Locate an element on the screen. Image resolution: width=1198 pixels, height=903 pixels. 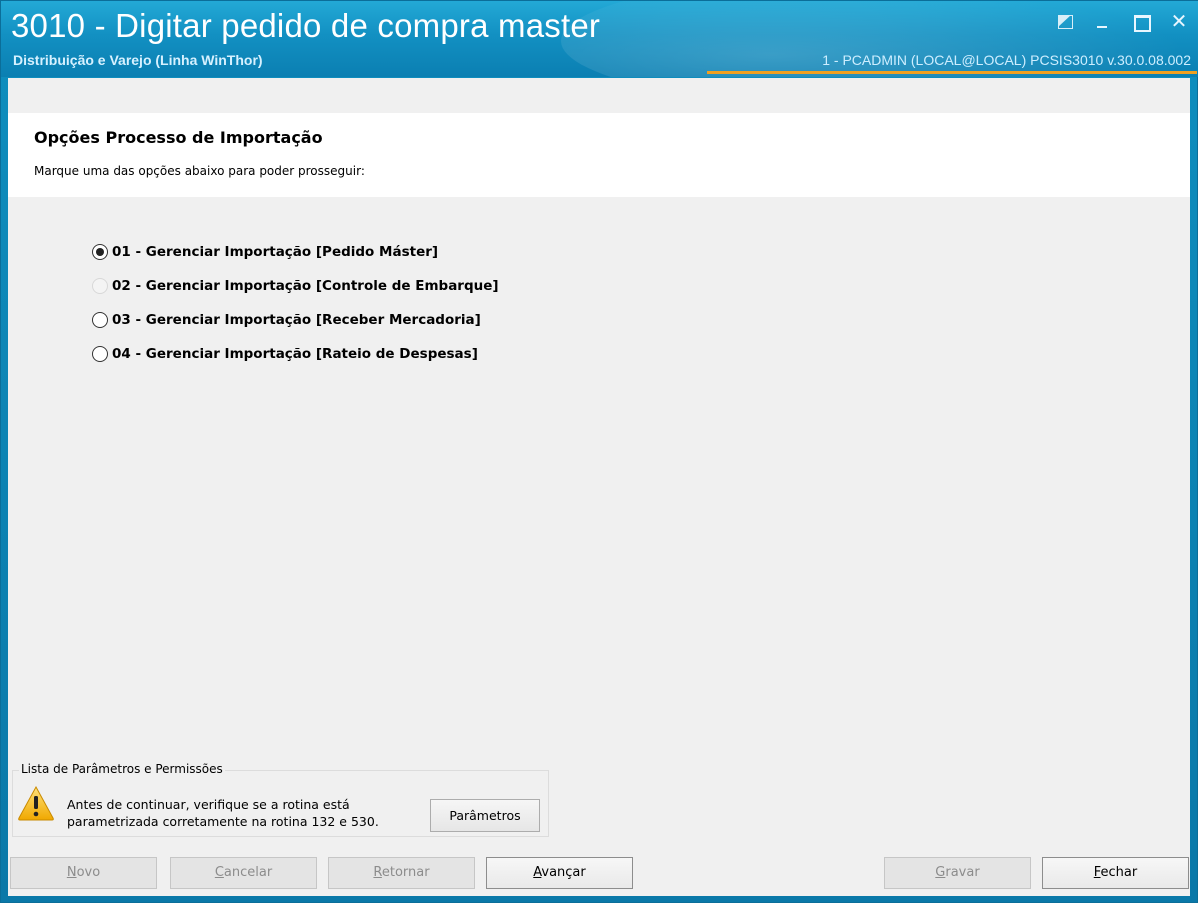
novo-button: Novo is located at coordinates (83, 873).